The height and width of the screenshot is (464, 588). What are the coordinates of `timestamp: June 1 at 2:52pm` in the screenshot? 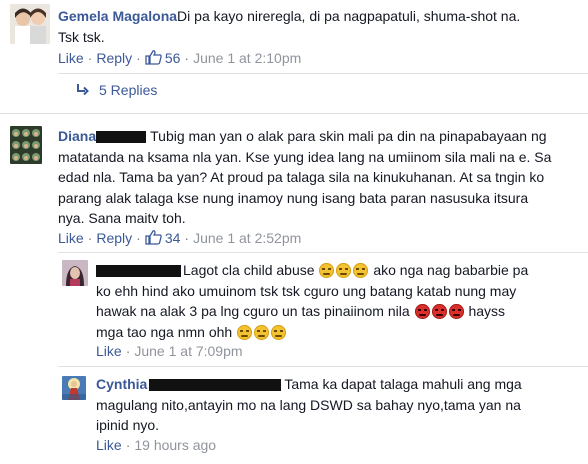 It's located at (247, 238).